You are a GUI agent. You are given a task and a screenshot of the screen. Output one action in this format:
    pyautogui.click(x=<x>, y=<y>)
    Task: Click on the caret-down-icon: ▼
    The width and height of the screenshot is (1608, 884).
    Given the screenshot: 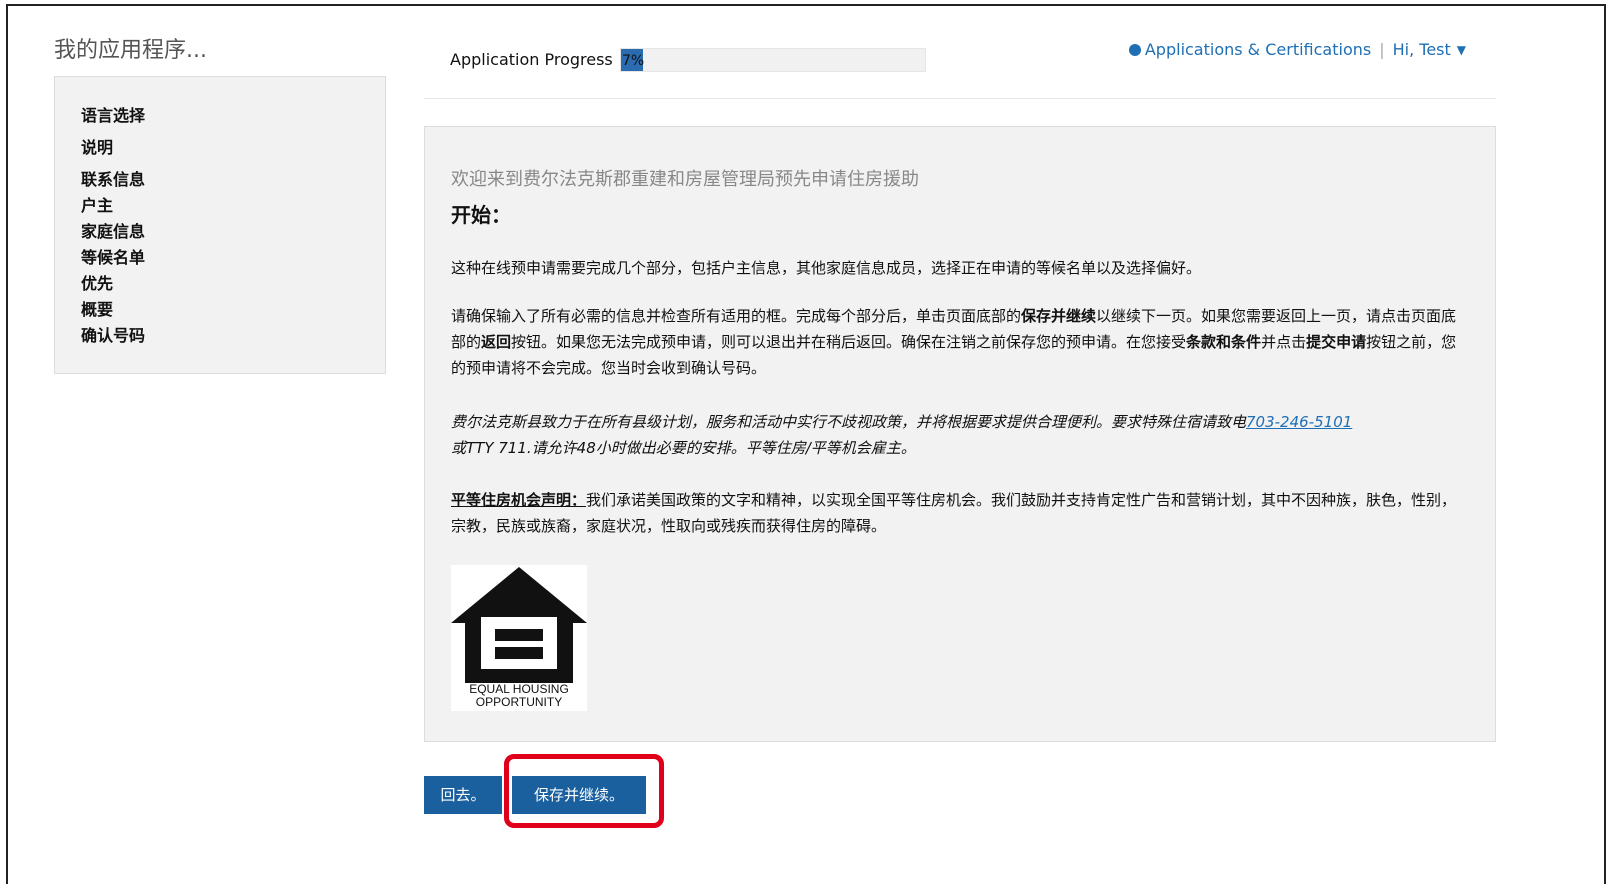 What is the action you would take?
    pyautogui.click(x=1461, y=50)
    